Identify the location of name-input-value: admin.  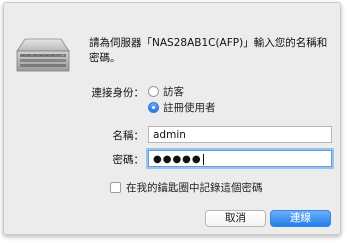
(169, 135).